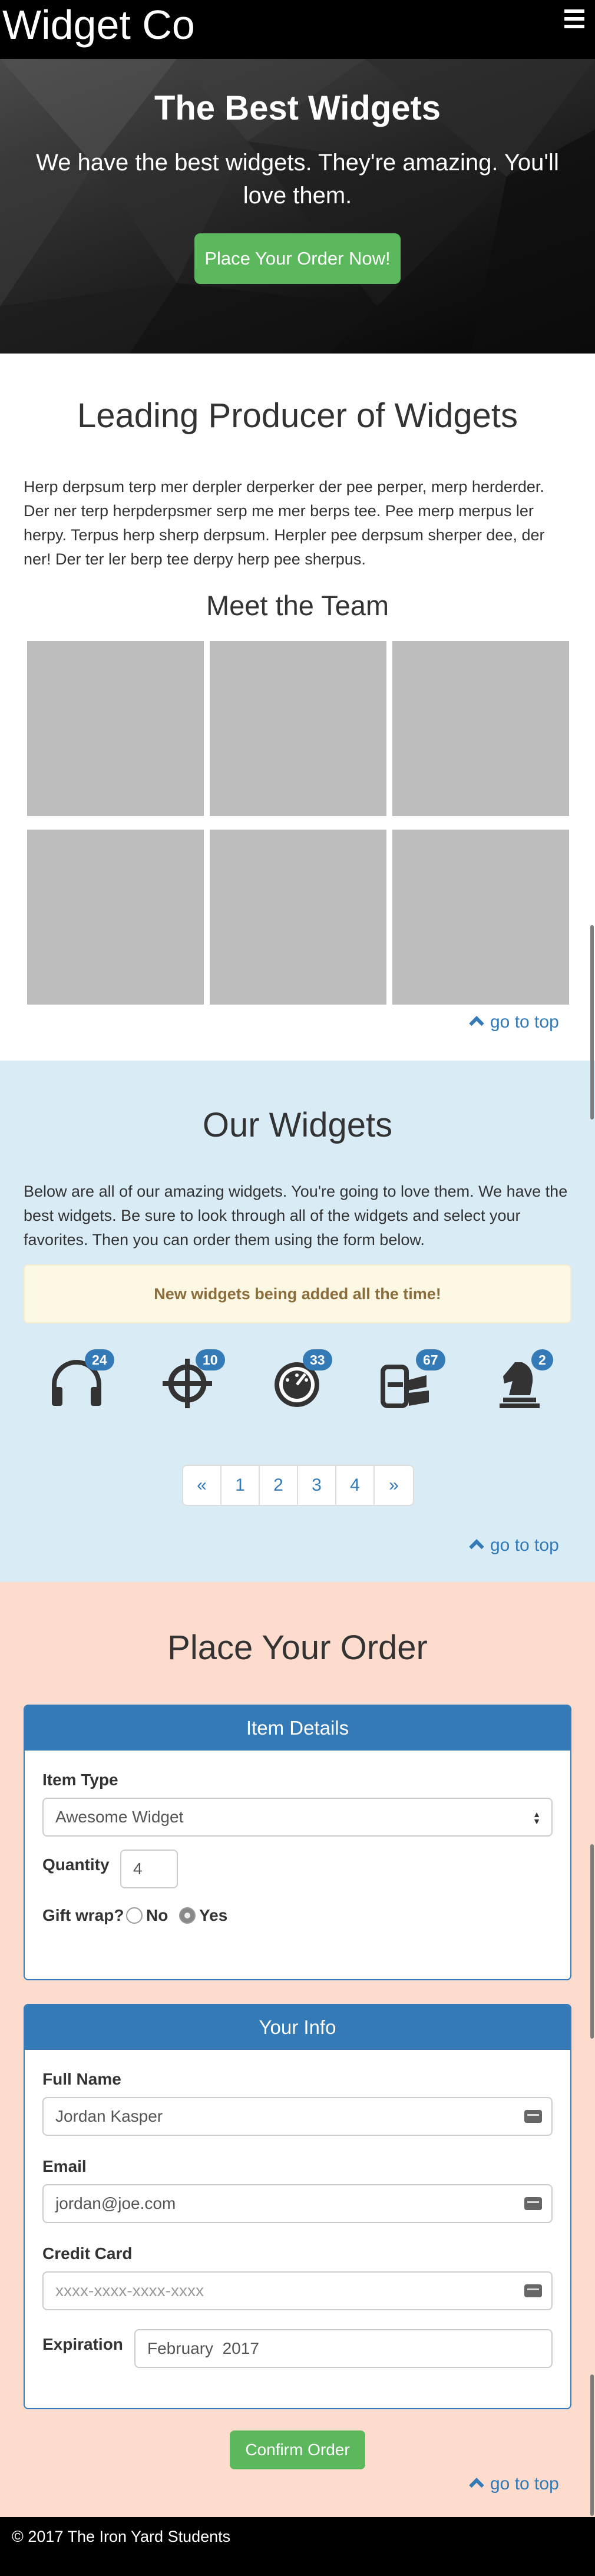 The width and height of the screenshot is (595, 2576). What do you see at coordinates (81, 2079) in the screenshot?
I see `full-name-label: Full Name` at bounding box center [81, 2079].